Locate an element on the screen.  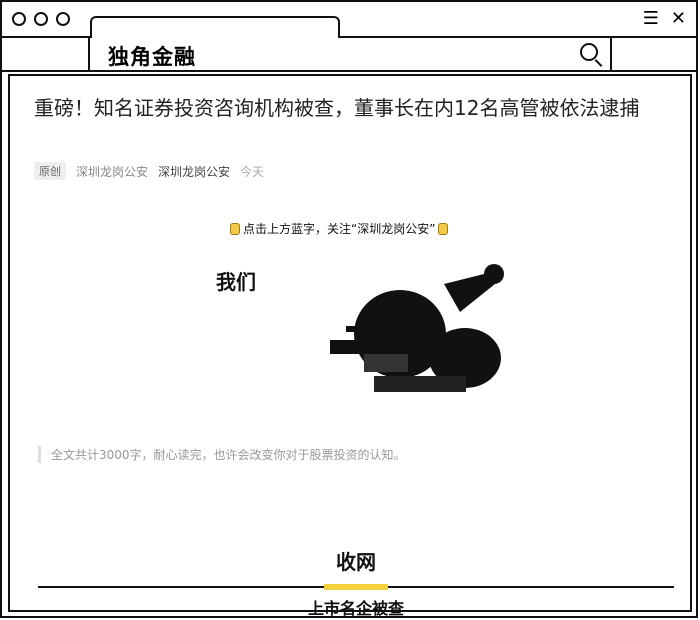
browser-tab is located at coordinates (215, 27).